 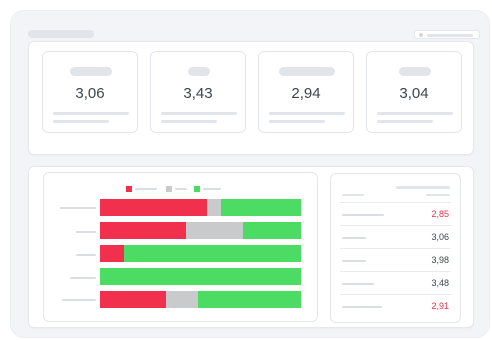 What do you see at coordinates (129, 189) in the screenshot?
I see `legend-swatch-red` at bounding box center [129, 189].